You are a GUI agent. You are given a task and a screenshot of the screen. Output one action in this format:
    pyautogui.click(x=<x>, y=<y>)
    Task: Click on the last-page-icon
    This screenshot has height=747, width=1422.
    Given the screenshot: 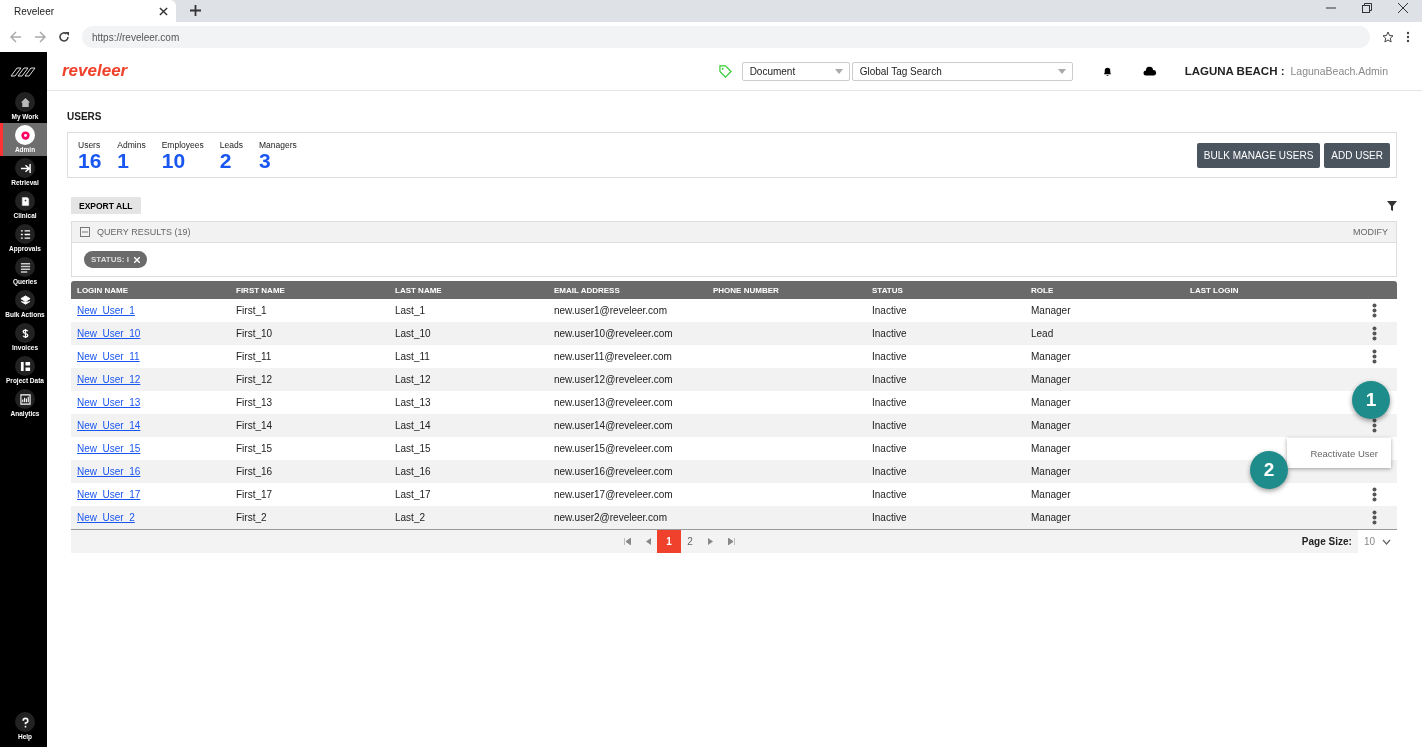 What is the action you would take?
    pyautogui.click(x=731, y=541)
    